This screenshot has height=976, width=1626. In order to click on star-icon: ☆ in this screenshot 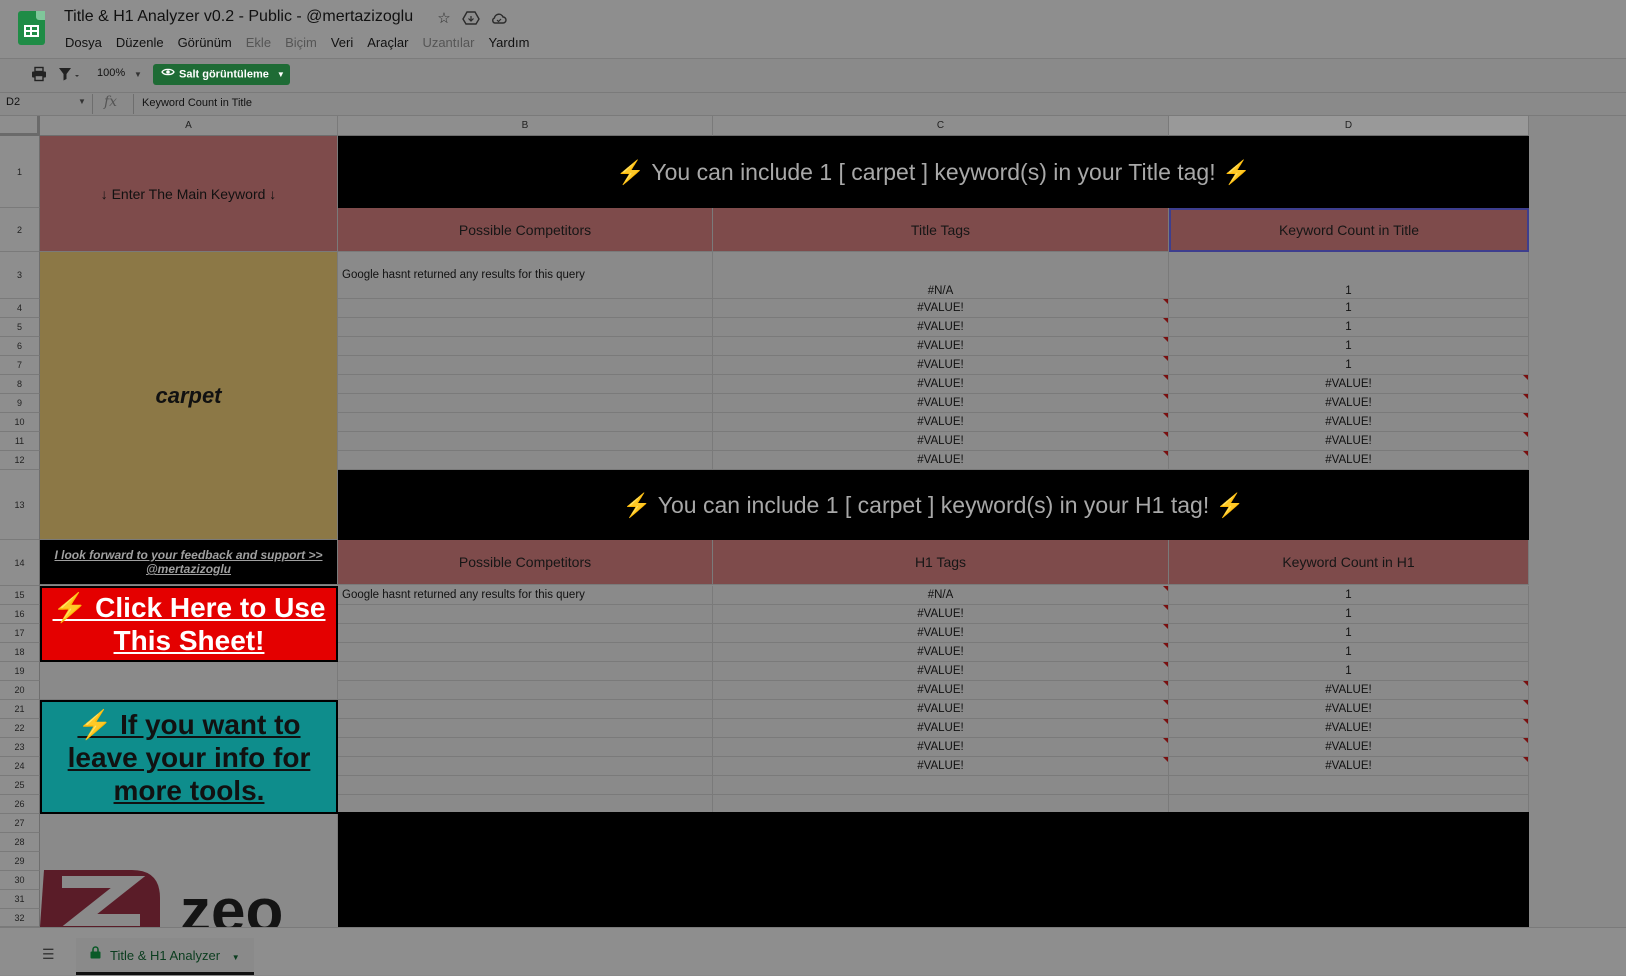, I will do `click(444, 19)`.